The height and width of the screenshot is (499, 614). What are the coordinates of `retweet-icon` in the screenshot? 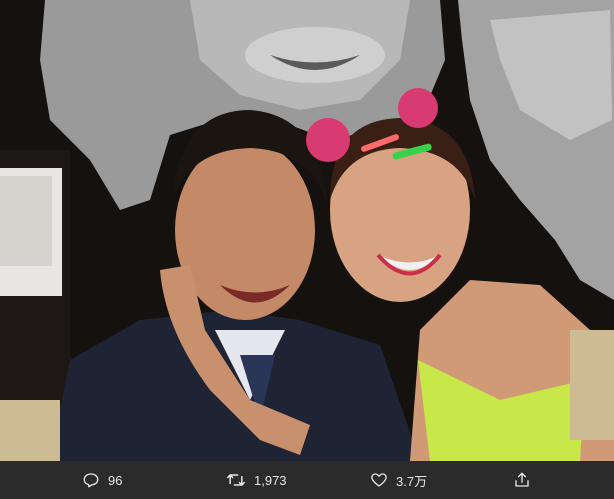 It's located at (236, 480).